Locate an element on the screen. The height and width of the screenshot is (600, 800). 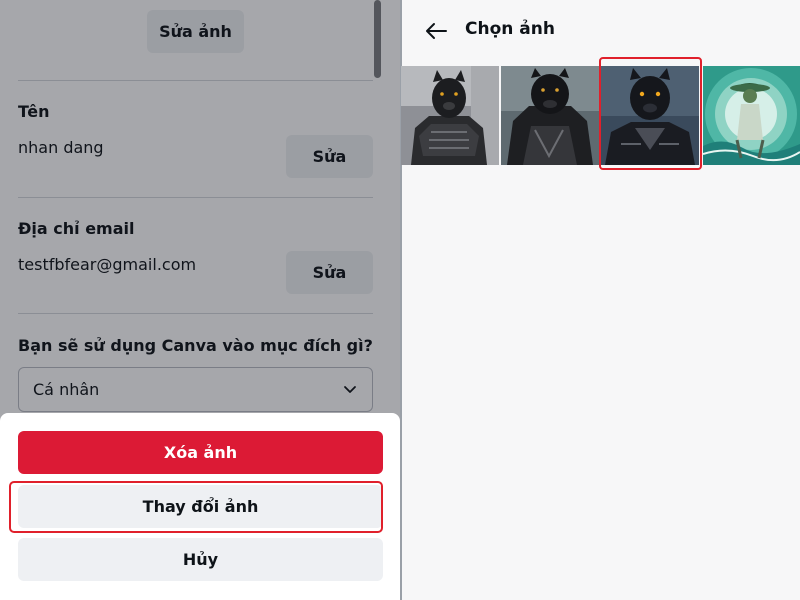
change-photo-highlight is located at coordinates (196, 507).